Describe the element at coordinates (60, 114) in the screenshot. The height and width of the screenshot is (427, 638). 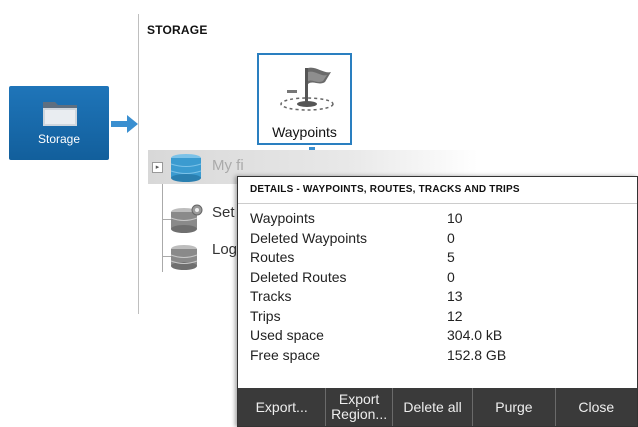
I see `folder-icon` at that location.